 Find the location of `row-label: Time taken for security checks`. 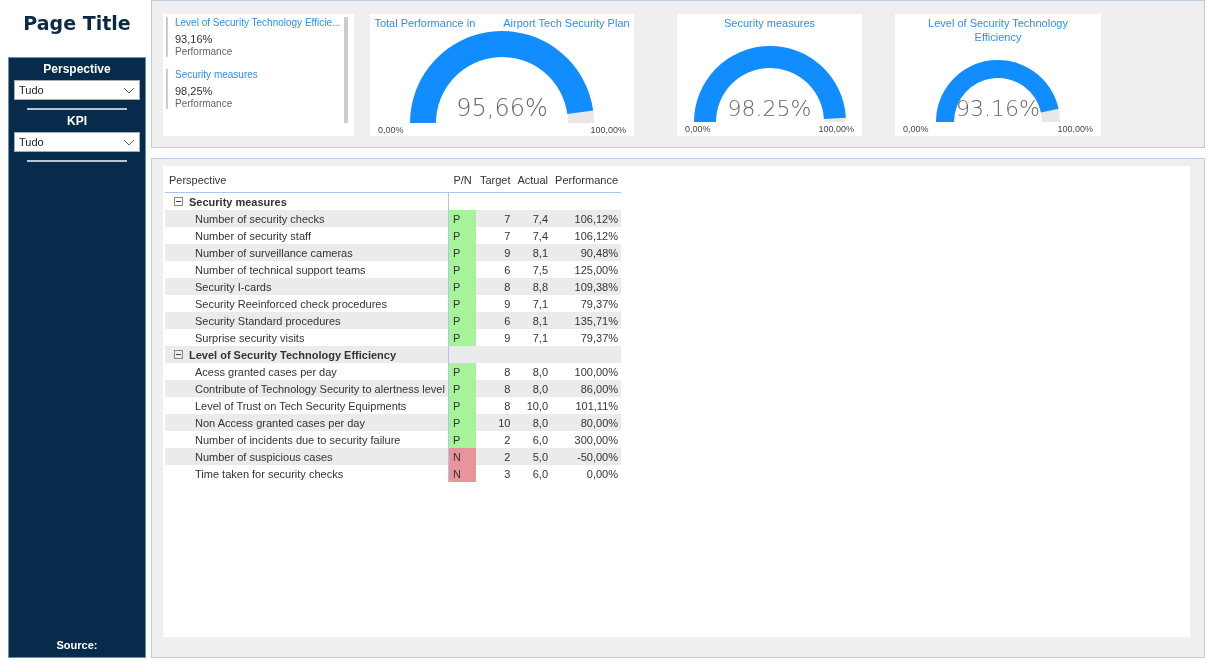

row-label: Time taken for security checks is located at coordinates (269, 473).